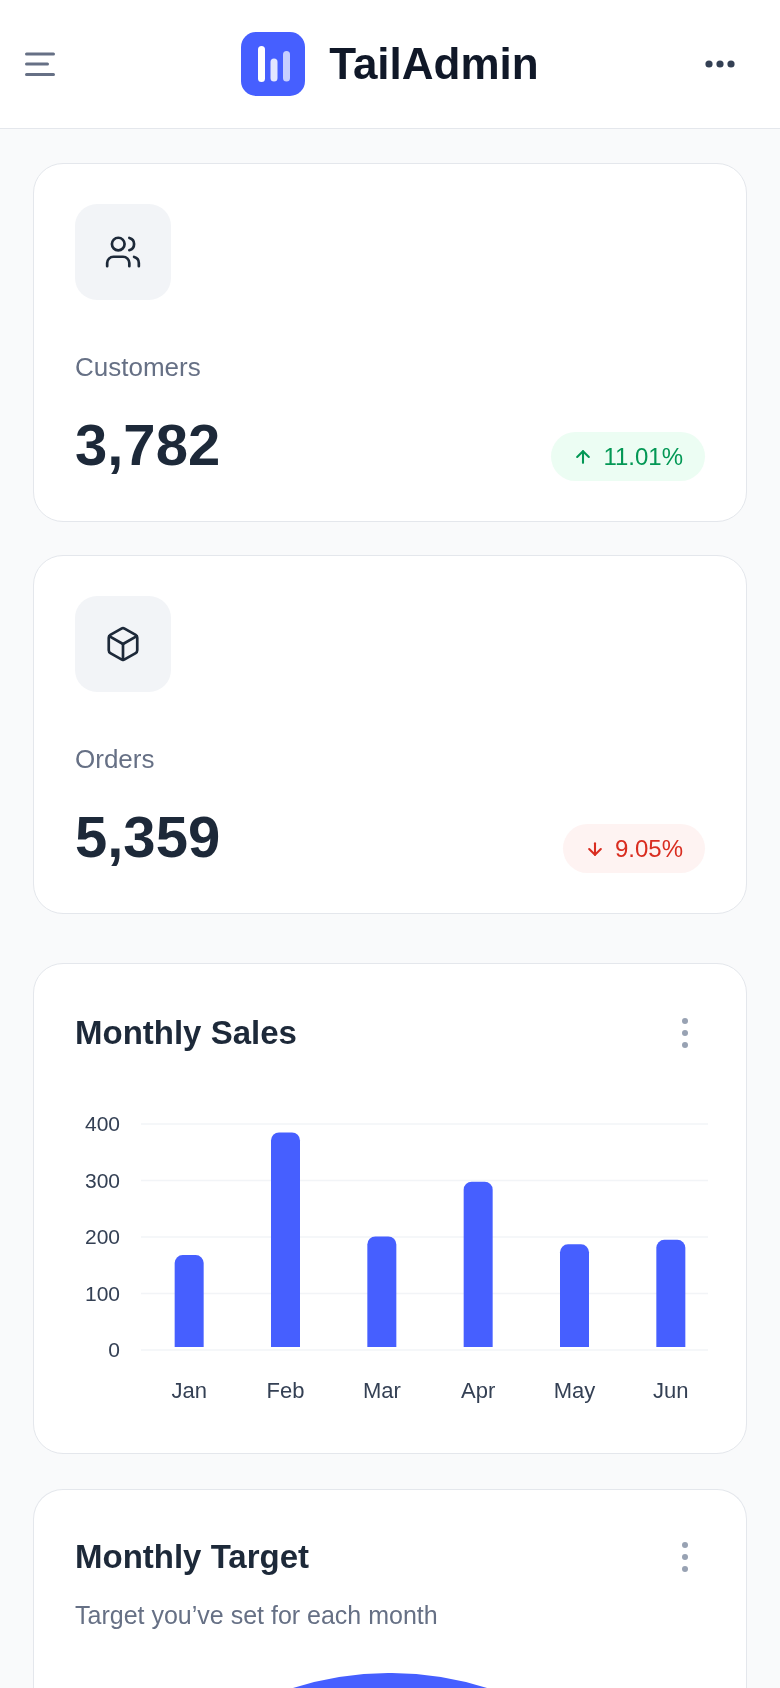 Image resolution: width=780 pixels, height=1688 pixels. What do you see at coordinates (148, 445) in the screenshot?
I see `stat-value: 3,782` at bounding box center [148, 445].